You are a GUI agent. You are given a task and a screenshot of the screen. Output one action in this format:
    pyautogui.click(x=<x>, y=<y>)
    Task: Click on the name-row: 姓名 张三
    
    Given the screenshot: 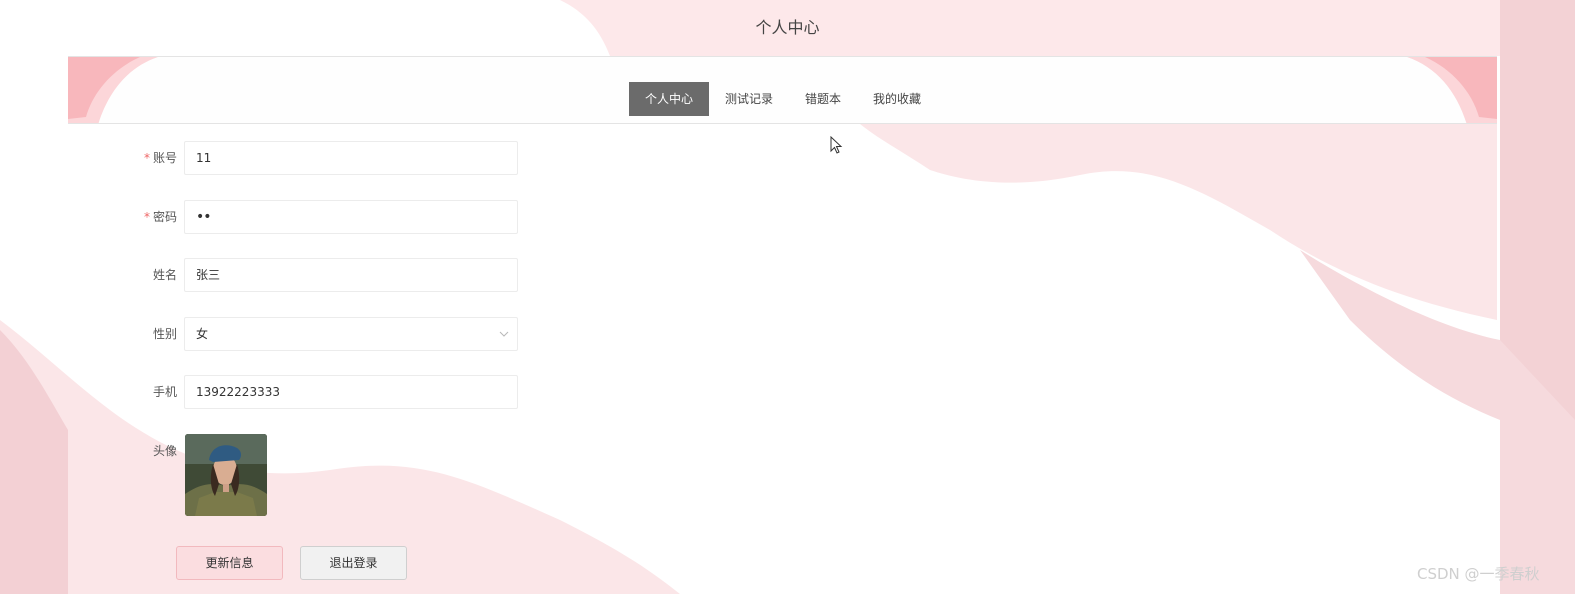 What is the action you would take?
    pyautogui.click(x=310, y=275)
    